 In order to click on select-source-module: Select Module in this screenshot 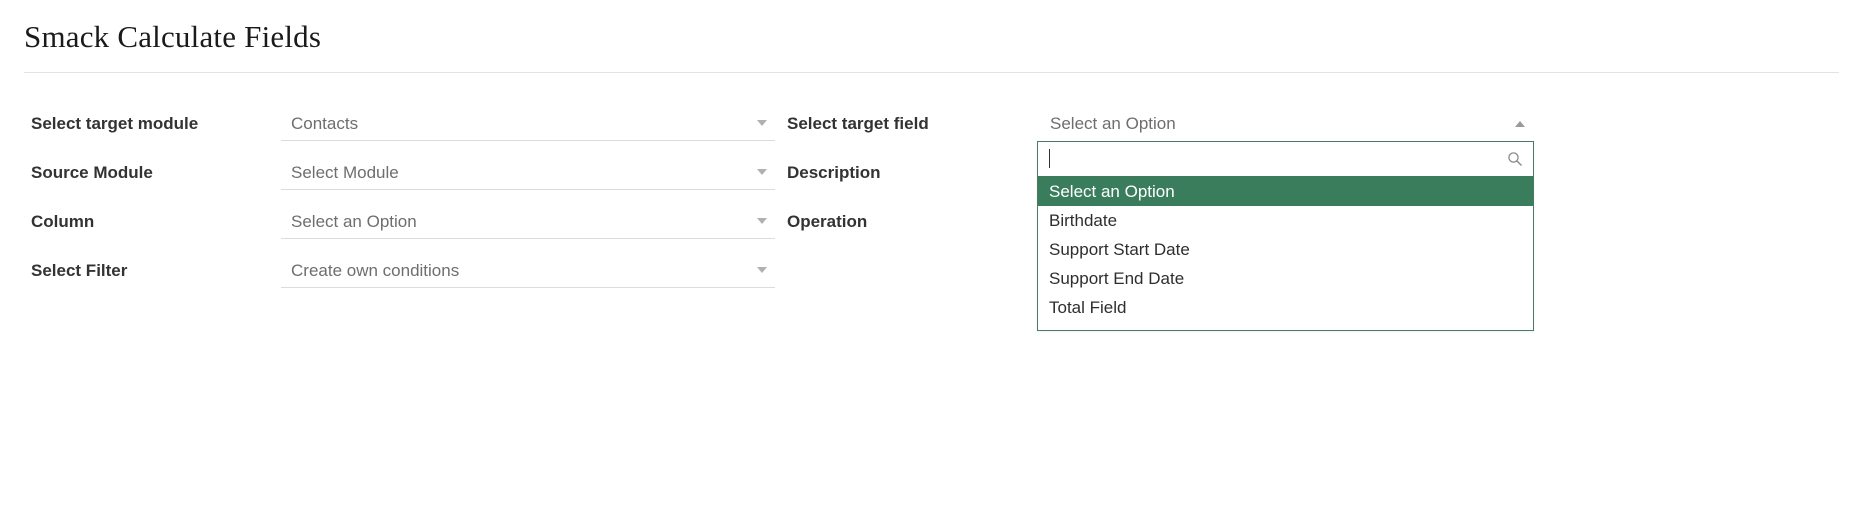, I will do `click(528, 174)`.